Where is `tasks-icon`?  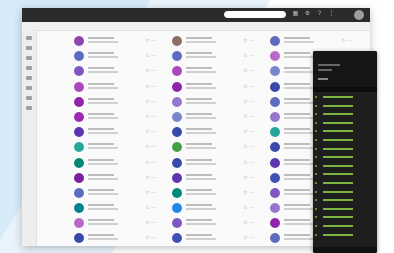 tasks-icon is located at coordinates (29, 68).